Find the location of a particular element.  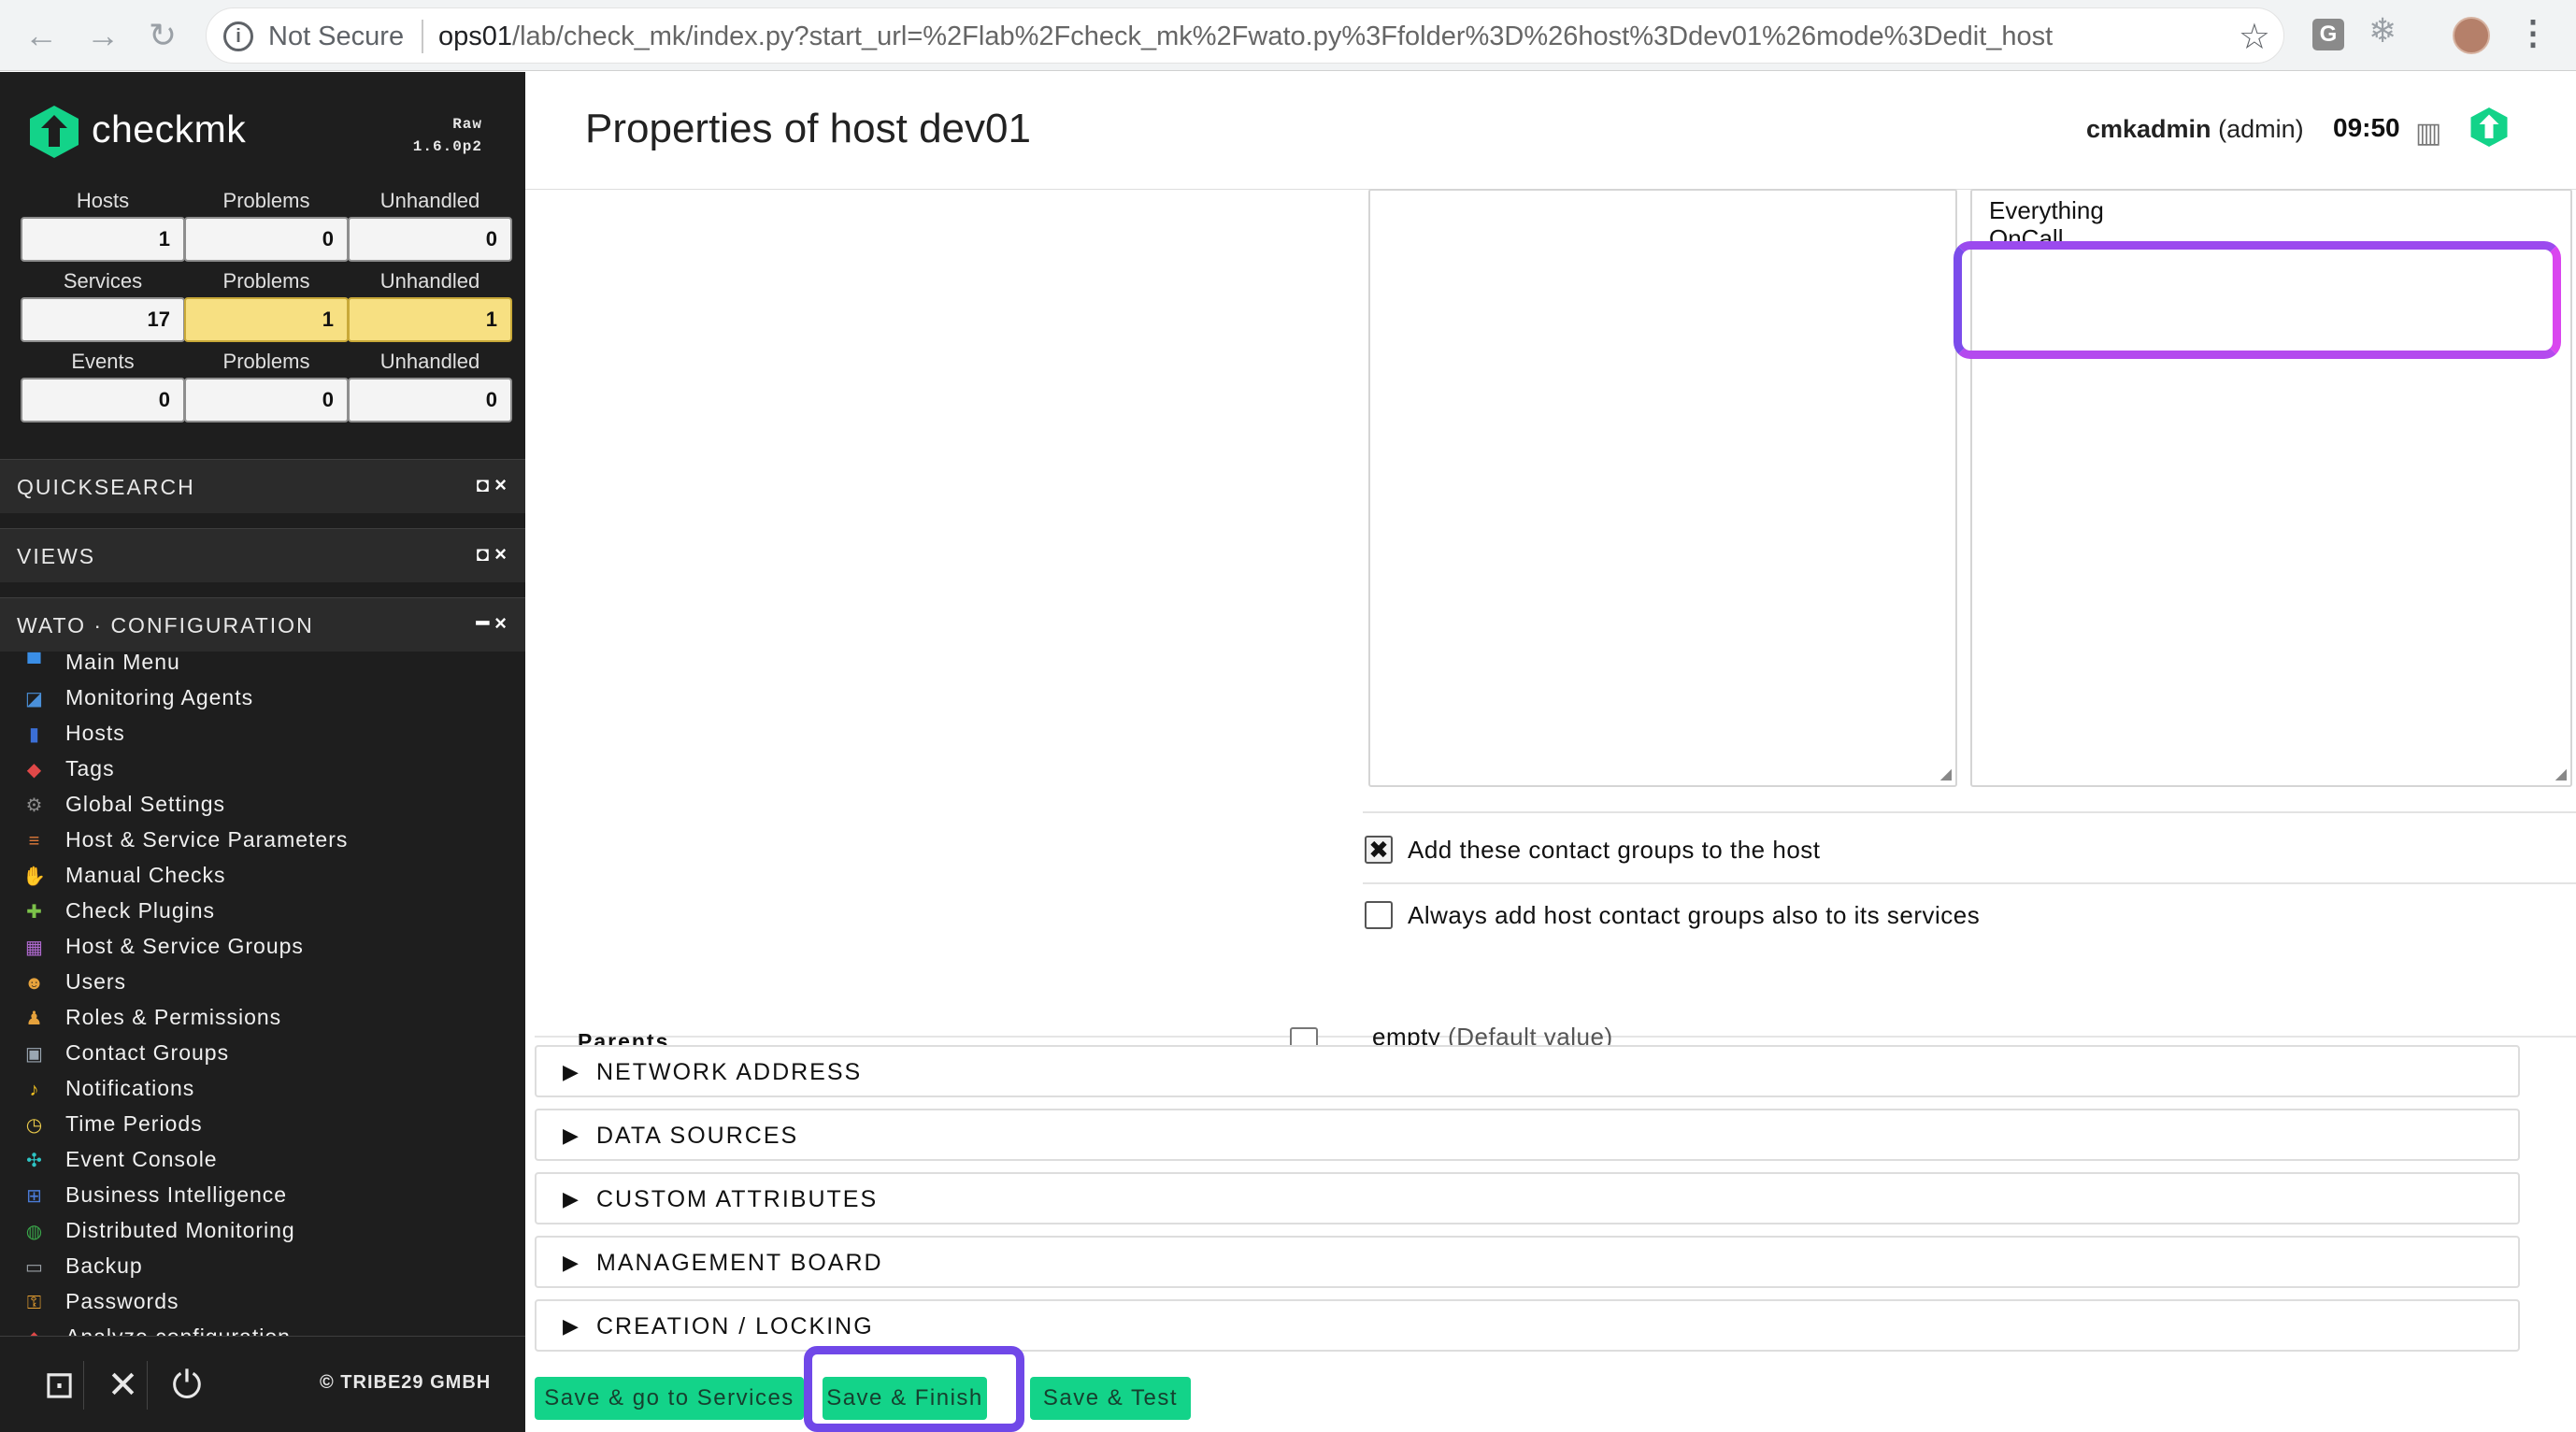

wato-menu-item: ◷ Time Periods is located at coordinates (262, 1123).